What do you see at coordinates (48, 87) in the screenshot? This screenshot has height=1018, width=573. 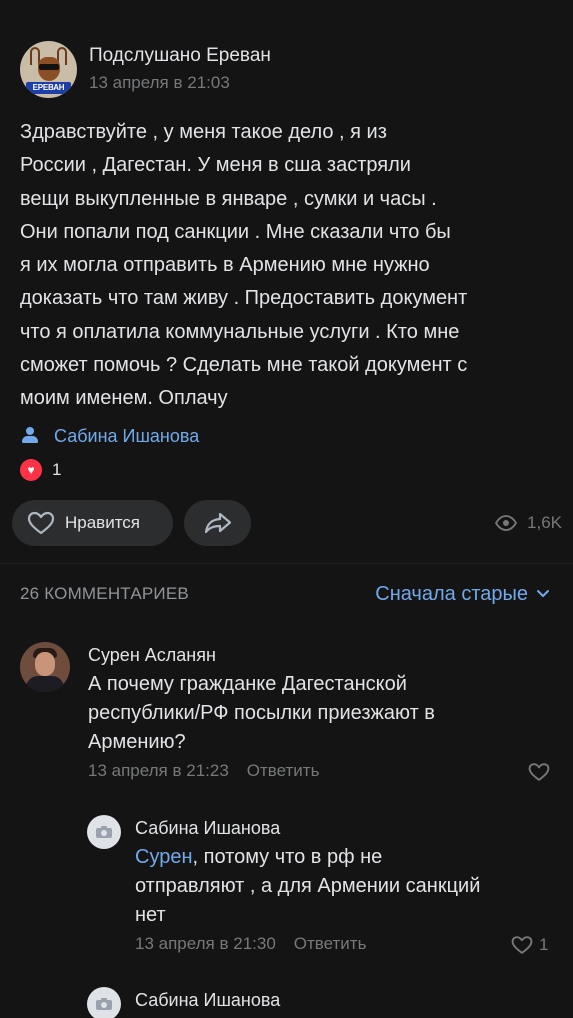 I see `avatar-badge: ЕРЕВАН` at bounding box center [48, 87].